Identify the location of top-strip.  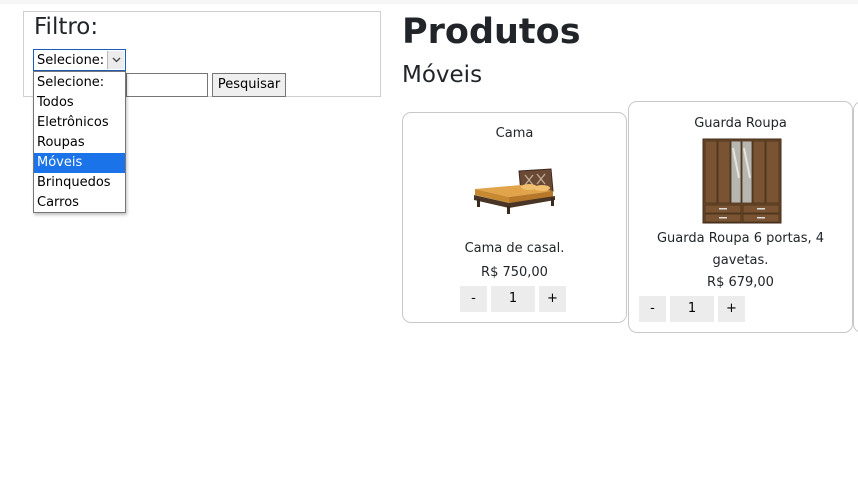
(429, 2).